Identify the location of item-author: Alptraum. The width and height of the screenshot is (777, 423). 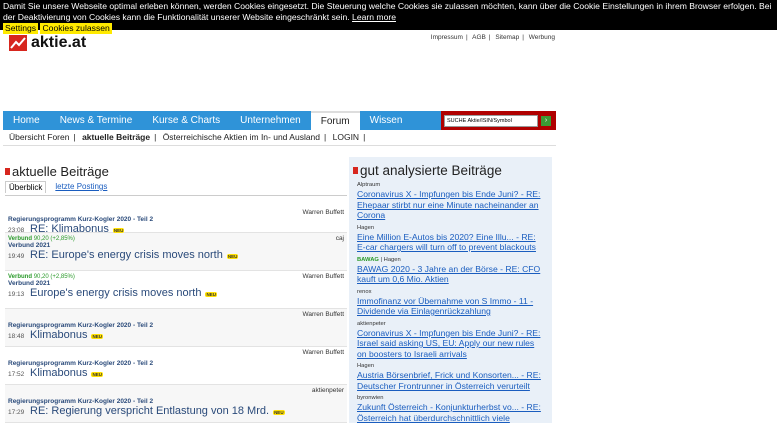
(451, 185).